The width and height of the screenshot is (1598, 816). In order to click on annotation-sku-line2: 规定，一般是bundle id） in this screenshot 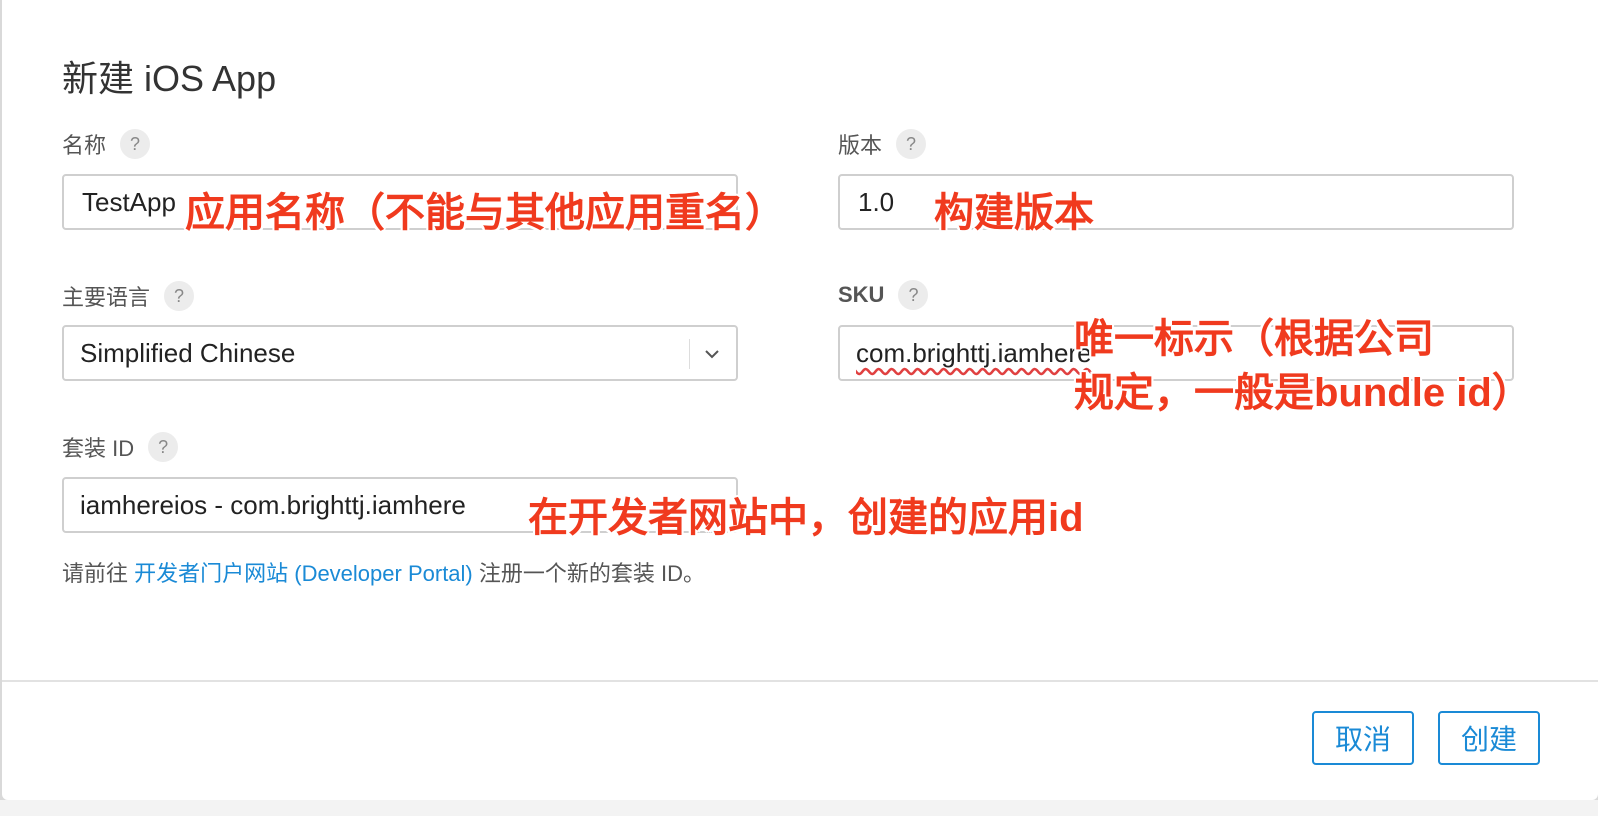, I will do `click(1303, 393)`.